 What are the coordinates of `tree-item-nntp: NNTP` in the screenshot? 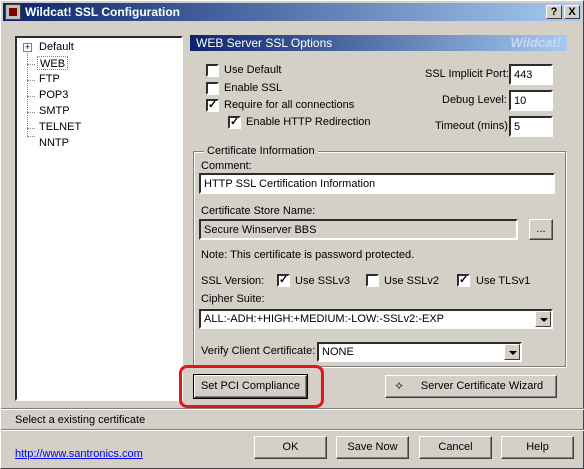 It's located at (54, 143).